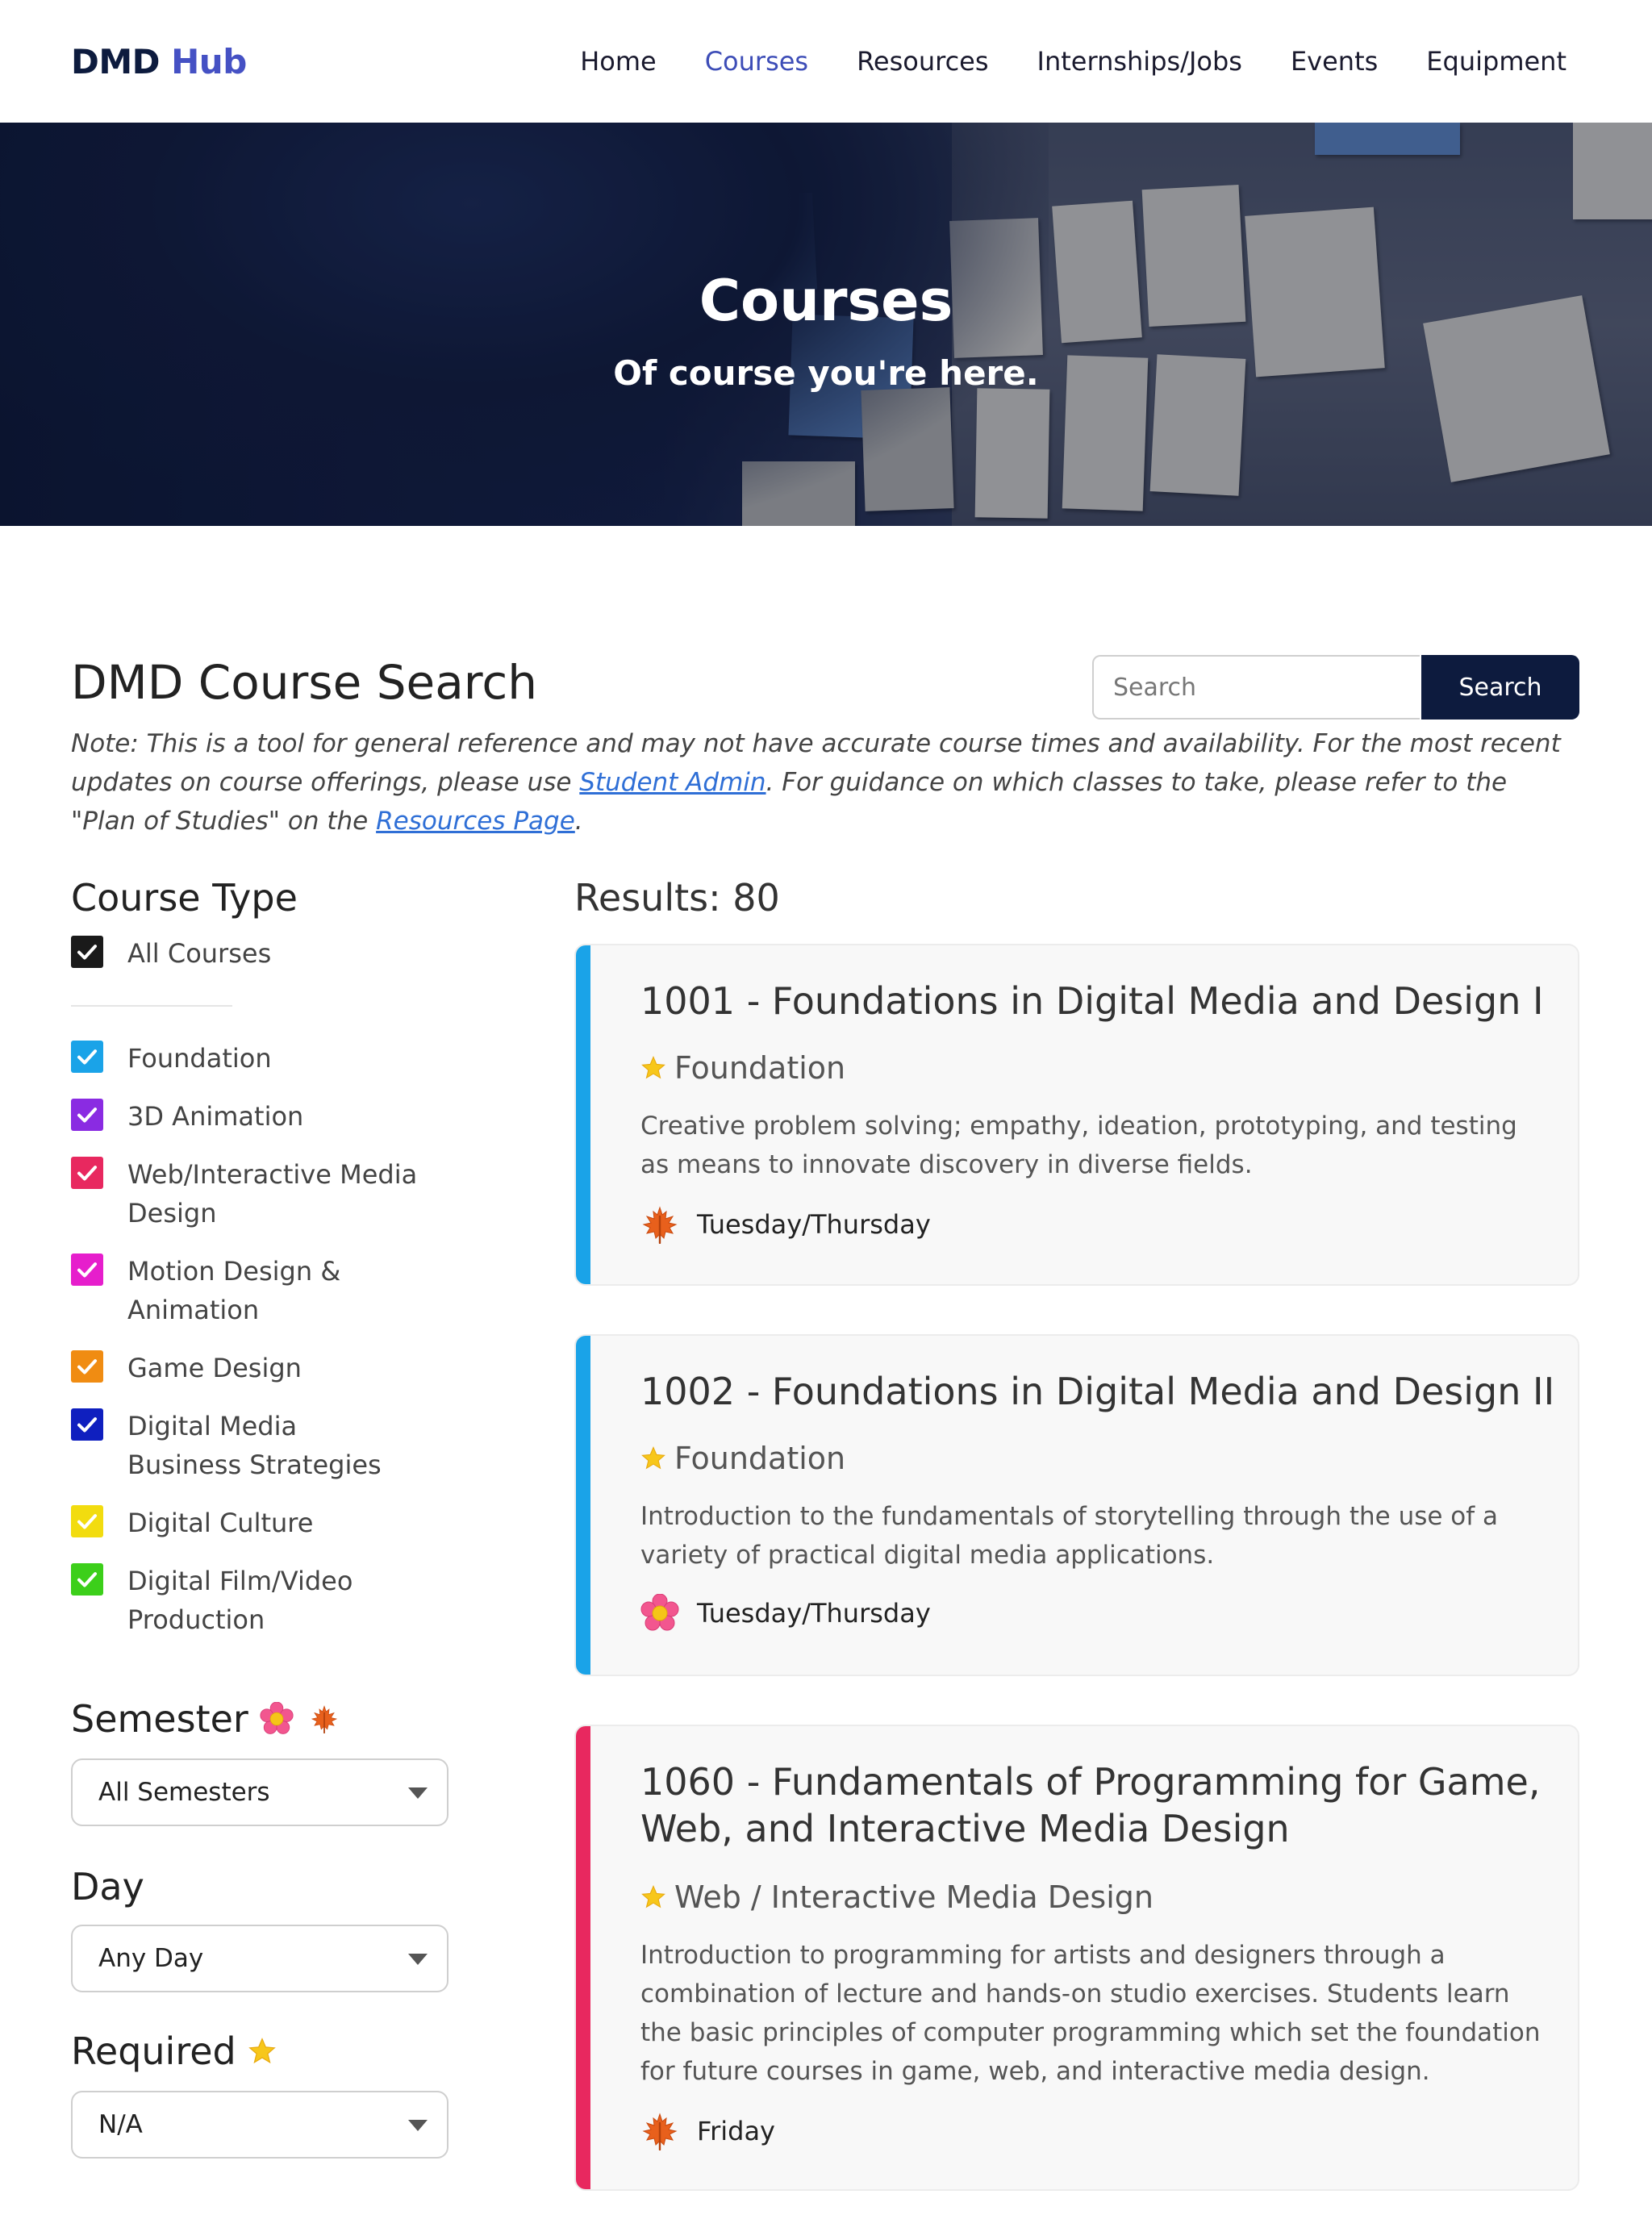 The height and width of the screenshot is (2215, 1652). What do you see at coordinates (578, 821) in the screenshot?
I see `note-text-part3: .` at bounding box center [578, 821].